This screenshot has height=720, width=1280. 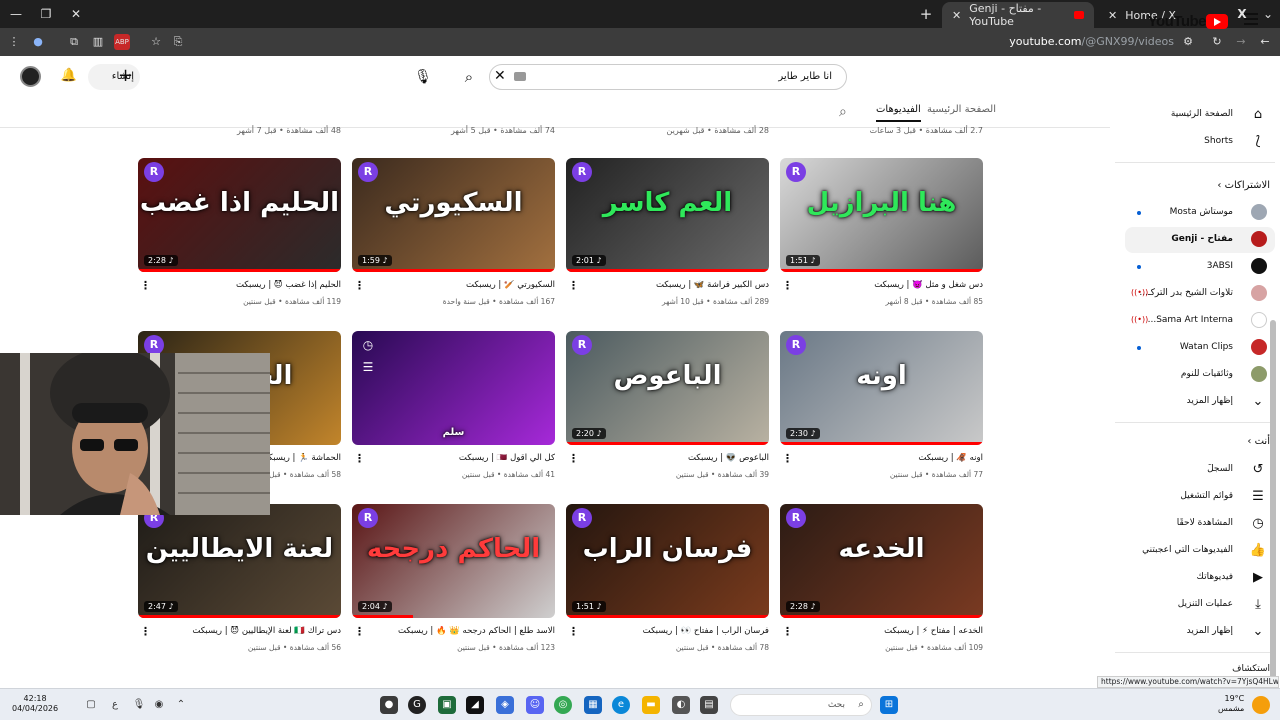 I want to click on sidebar-sub-watan: Watan Clips, so click(x=1200, y=348).